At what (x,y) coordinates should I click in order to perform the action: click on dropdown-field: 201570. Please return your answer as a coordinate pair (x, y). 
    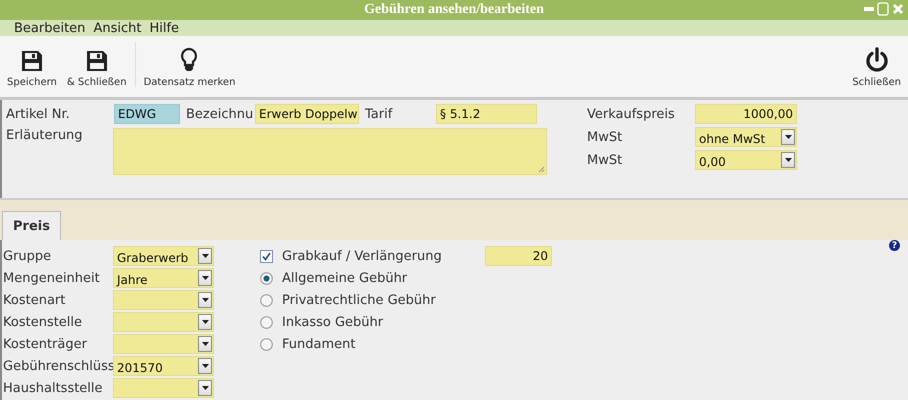
    Looking at the image, I should click on (163, 366).